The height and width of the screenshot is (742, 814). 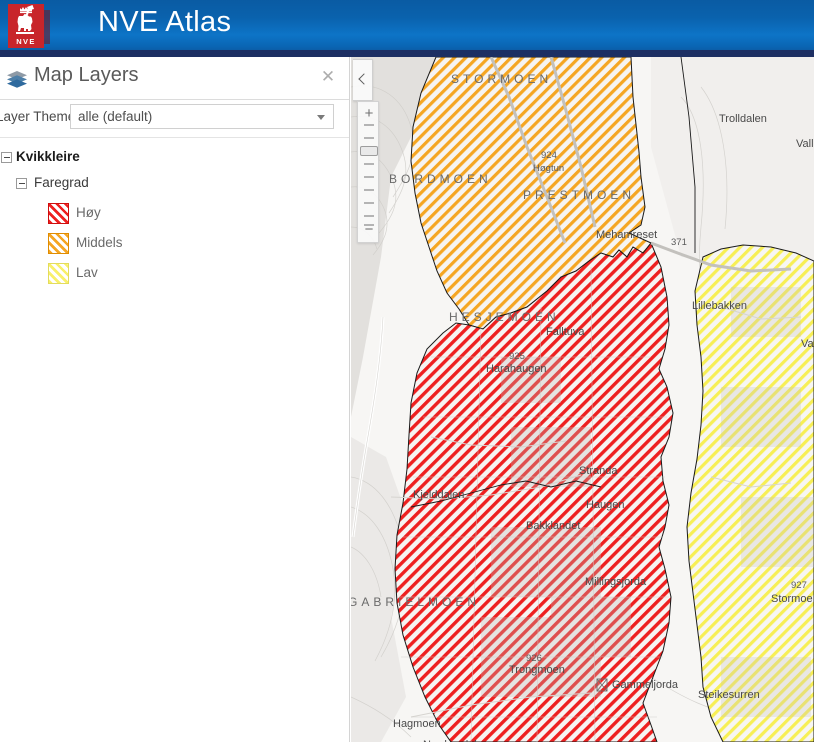 I want to click on nve-lion-crest-icon: NVE, so click(x=26, y=25).